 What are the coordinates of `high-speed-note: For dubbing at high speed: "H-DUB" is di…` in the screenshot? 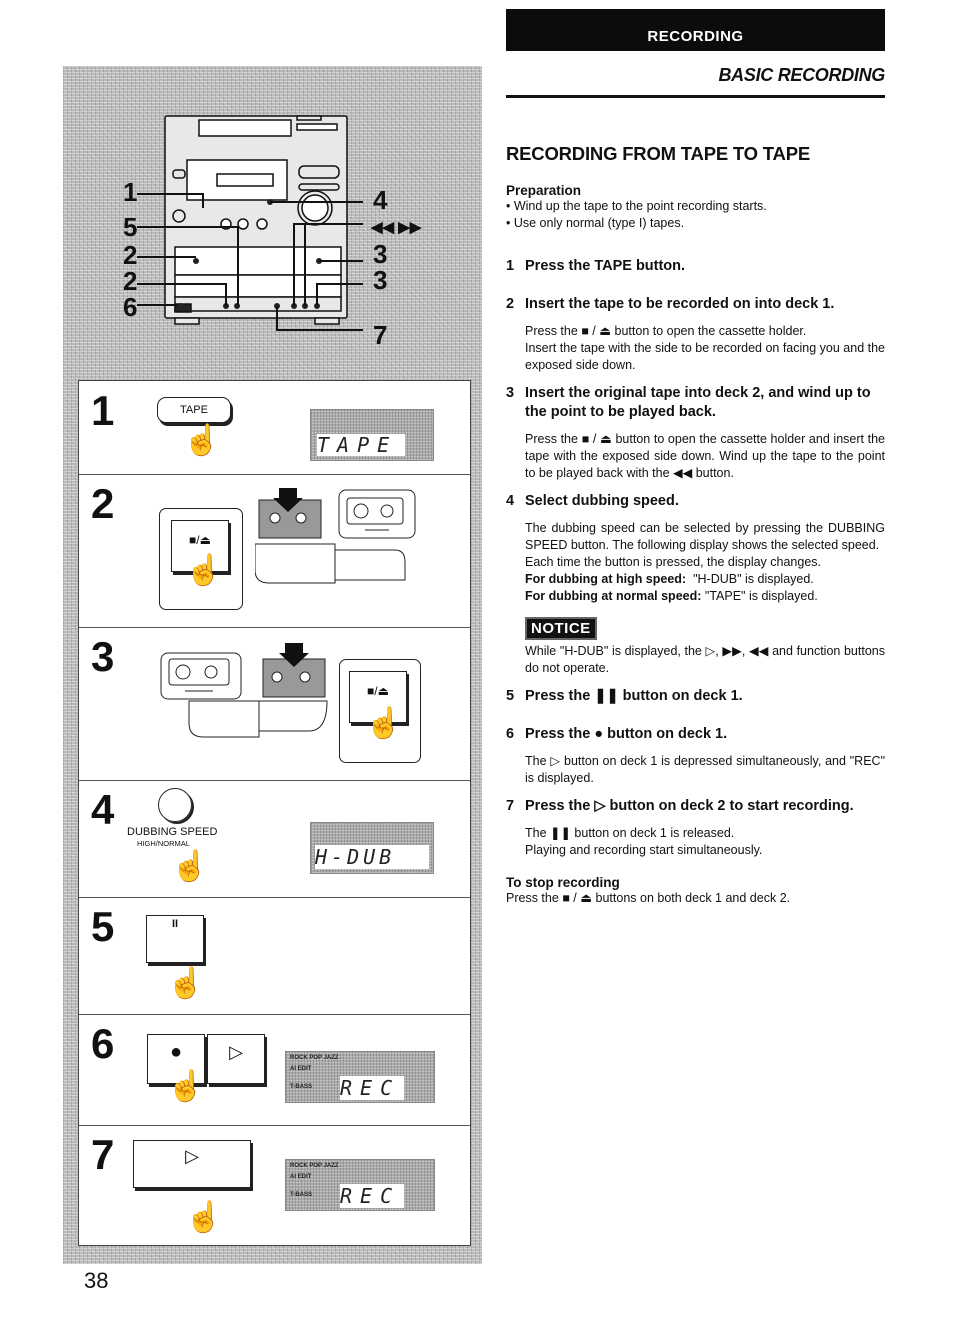 It's located at (705, 579).